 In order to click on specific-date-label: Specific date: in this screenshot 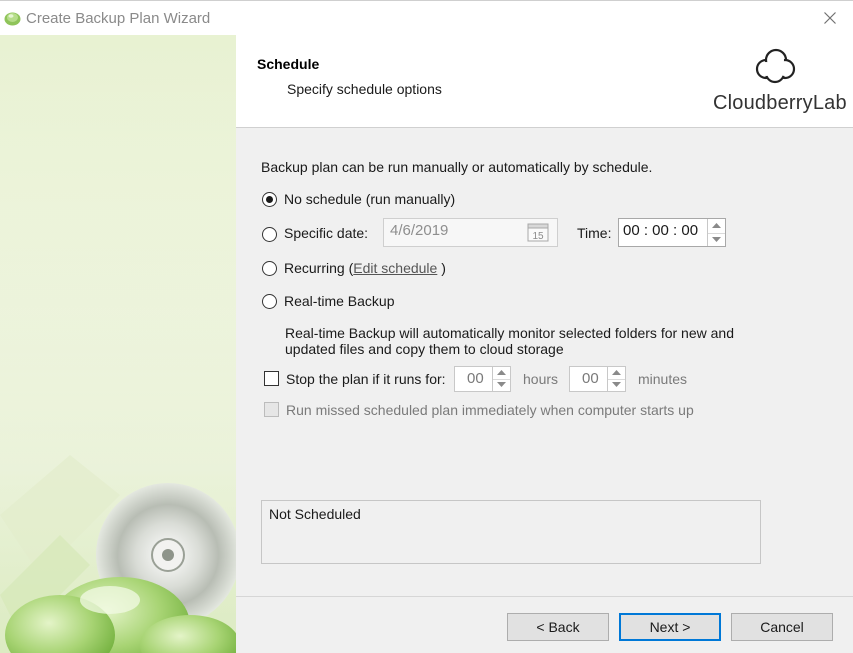, I will do `click(326, 233)`.